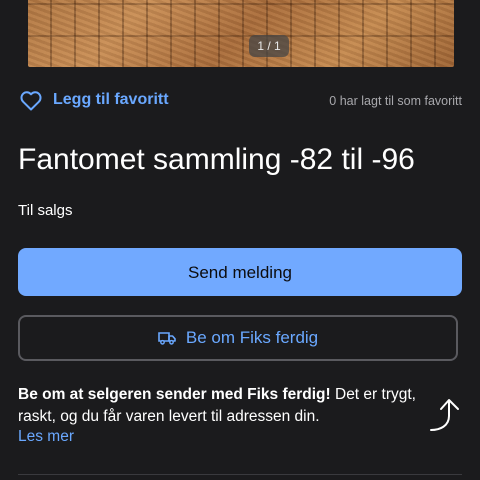 The height and width of the screenshot is (480, 480). I want to click on section-divider, so click(240, 474).